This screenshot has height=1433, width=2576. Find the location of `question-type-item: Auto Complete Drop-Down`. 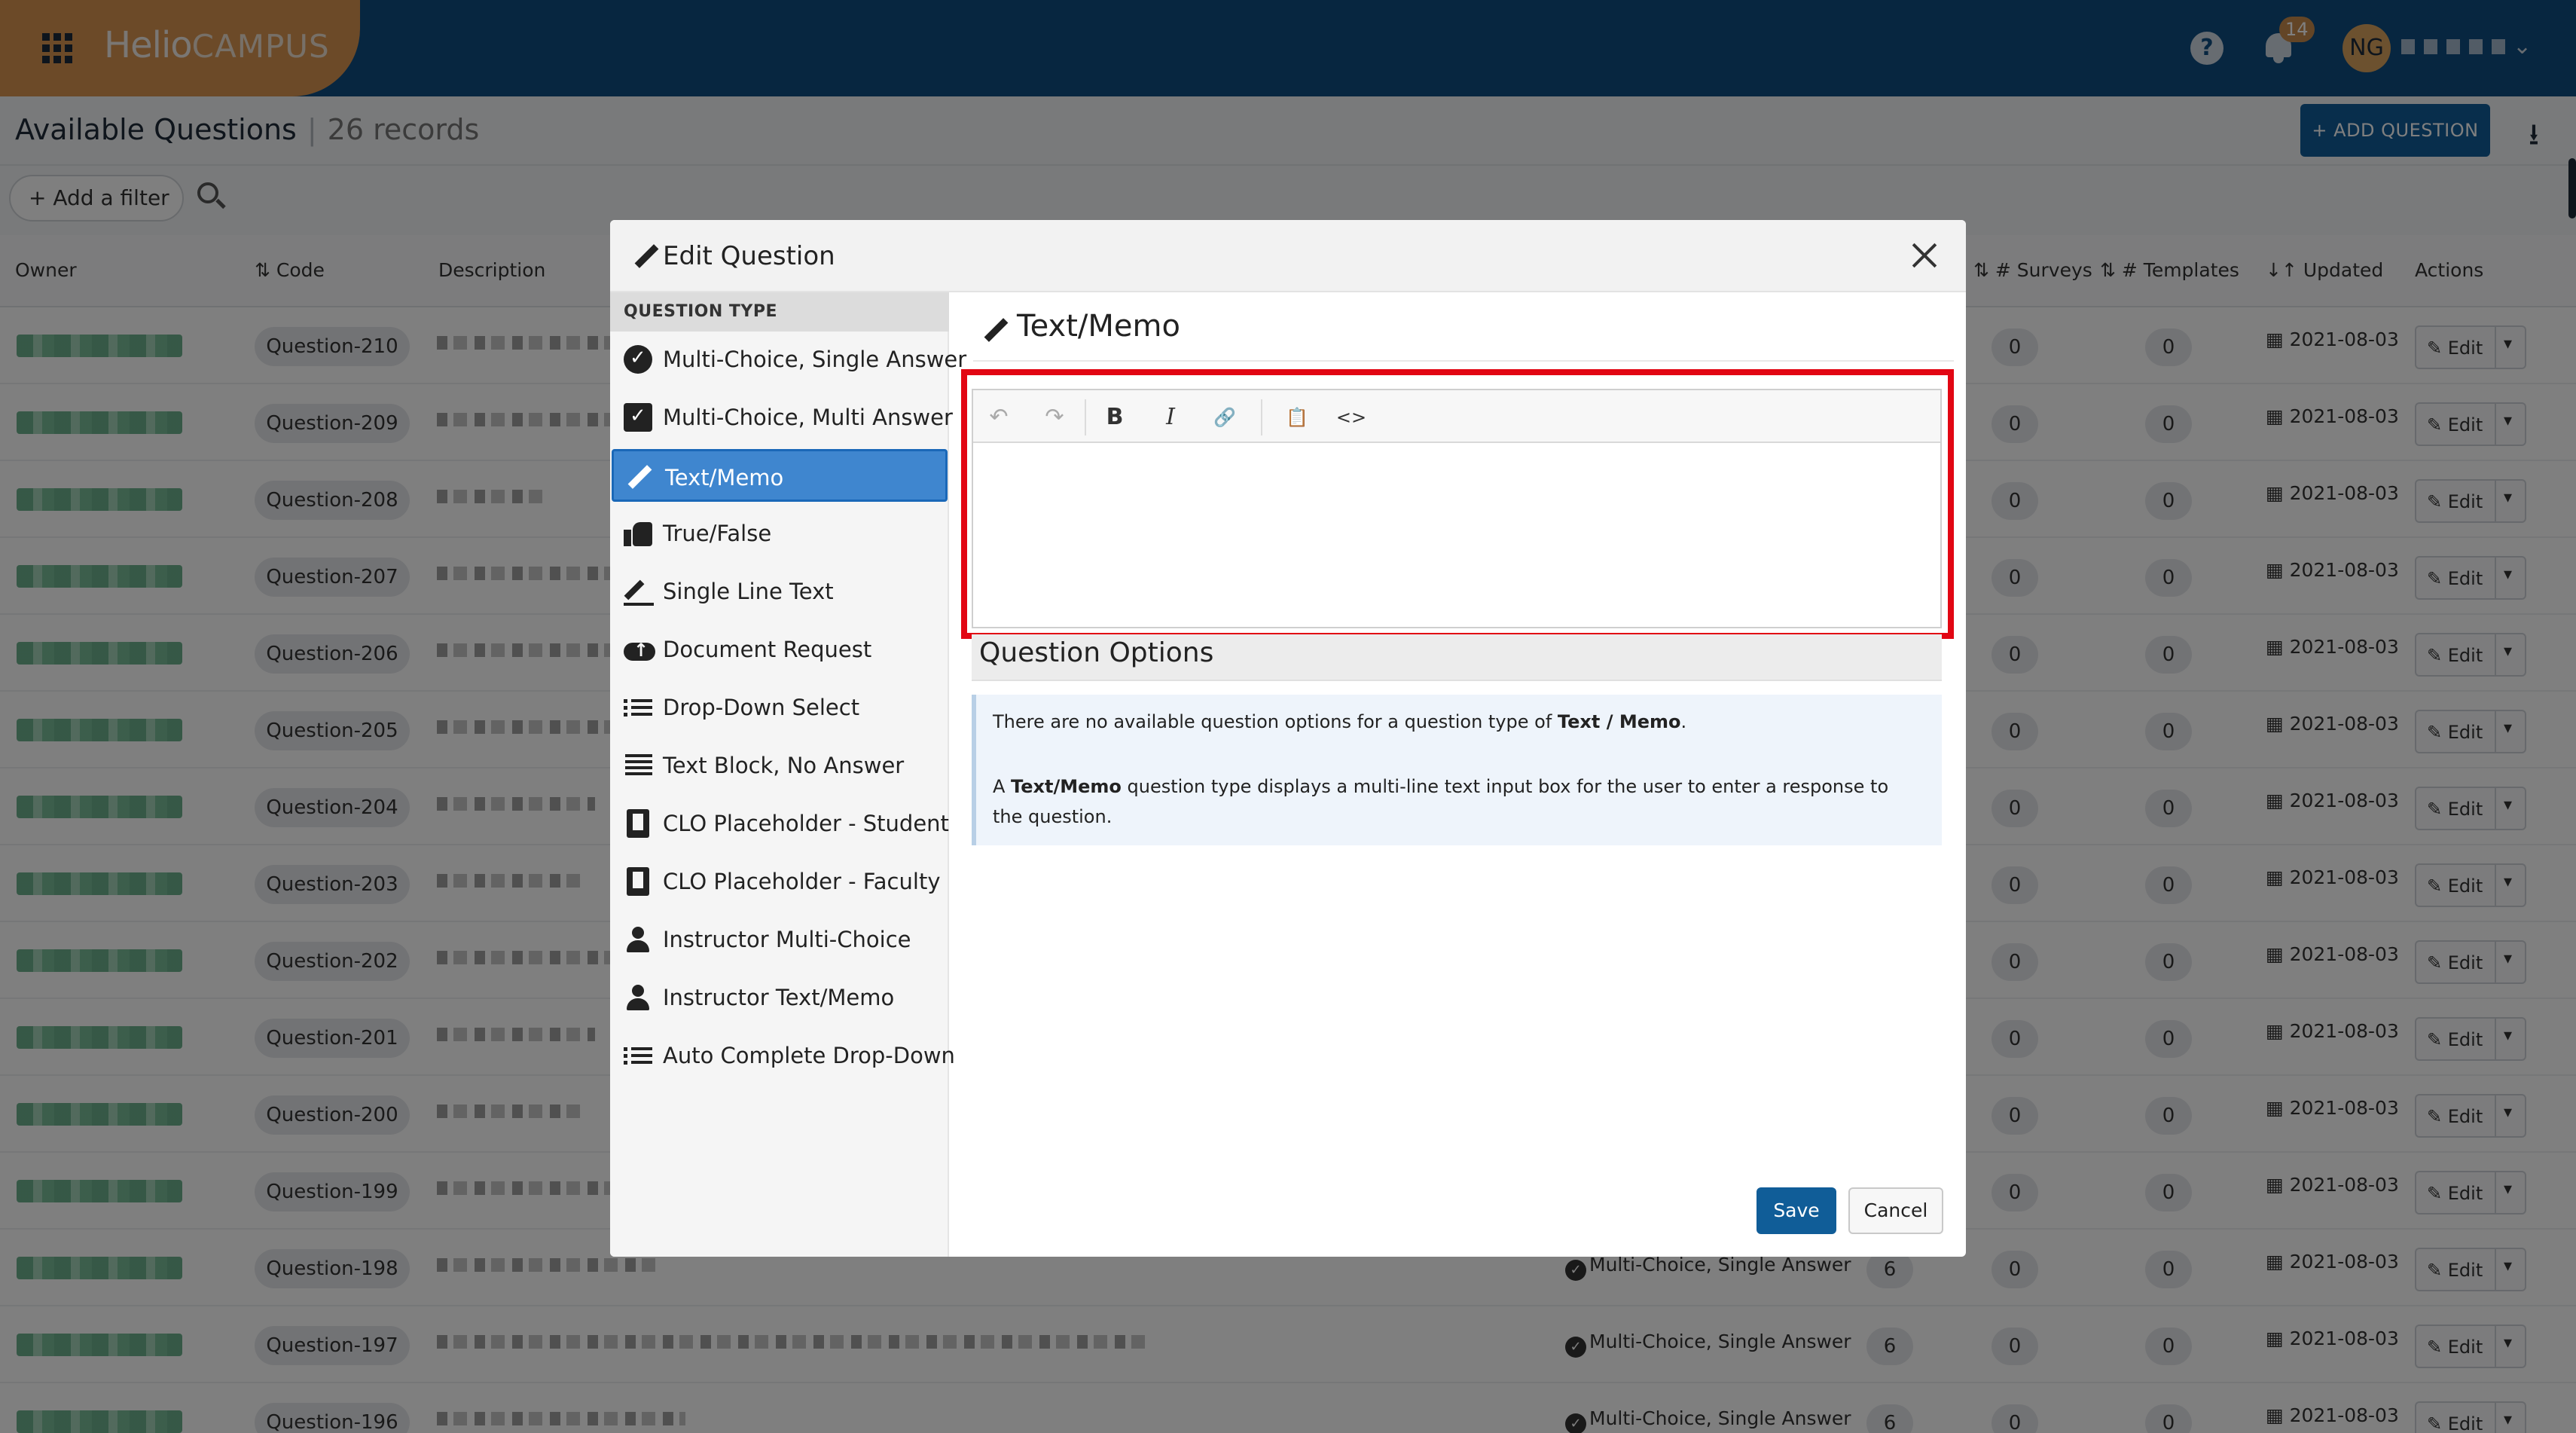

question-type-item: Auto Complete Drop-Down is located at coordinates (784, 1055).